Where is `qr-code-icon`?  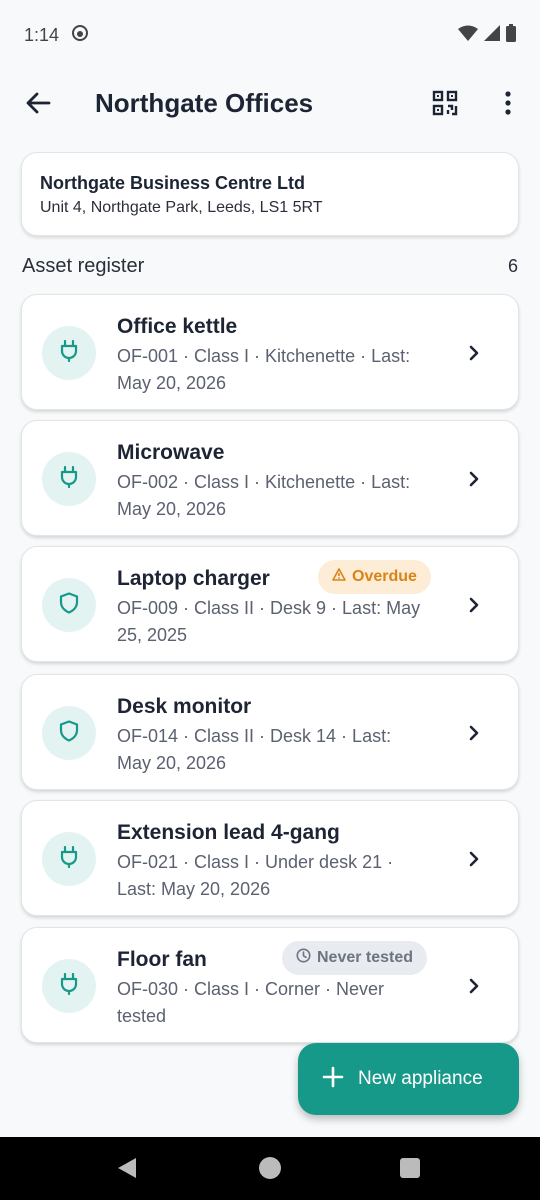 qr-code-icon is located at coordinates (445, 105).